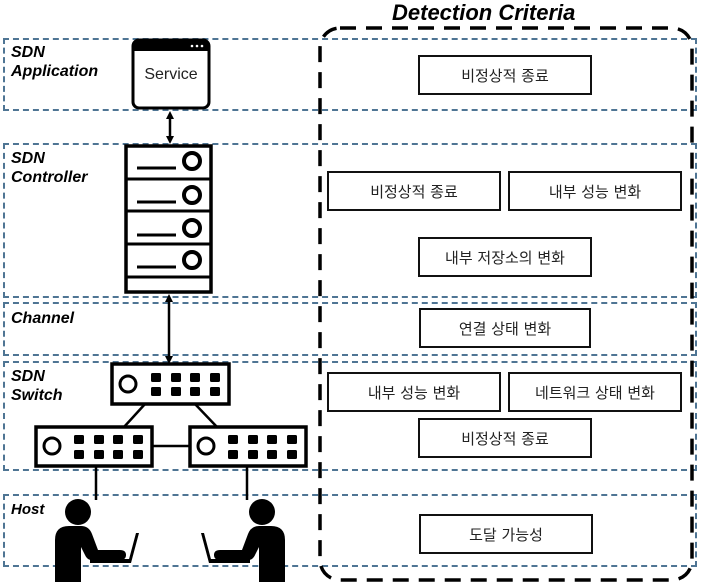 Image resolution: width=702 pixels, height=587 pixels. What do you see at coordinates (170, 384) in the screenshot?
I see `switch-top-icon` at bounding box center [170, 384].